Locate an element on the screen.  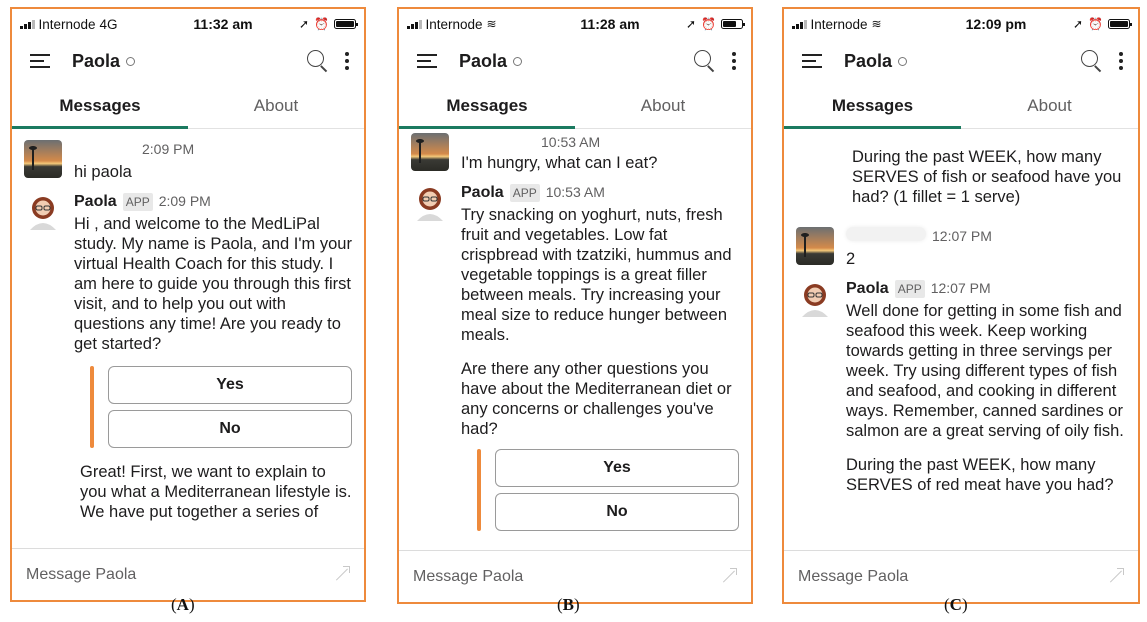
clock: 12:09 pm is located at coordinates (996, 24).